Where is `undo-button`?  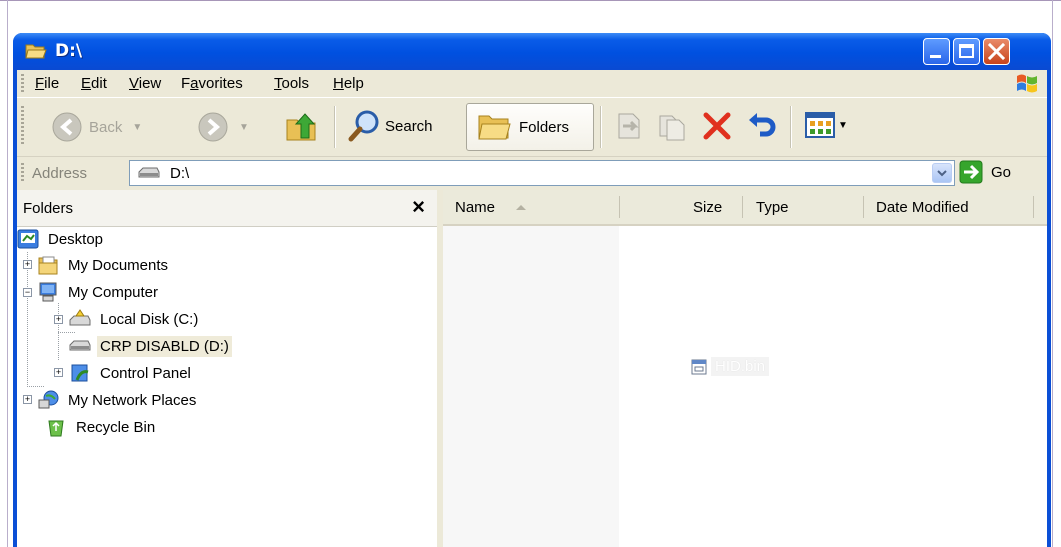
undo-button is located at coordinates (762, 126).